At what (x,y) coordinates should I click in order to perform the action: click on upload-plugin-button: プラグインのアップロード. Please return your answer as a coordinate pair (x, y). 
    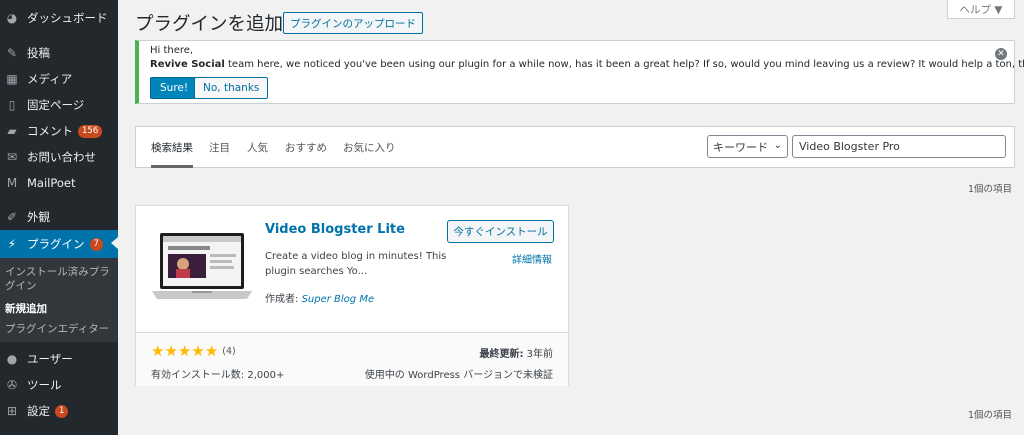
    Looking at the image, I should click on (353, 23).